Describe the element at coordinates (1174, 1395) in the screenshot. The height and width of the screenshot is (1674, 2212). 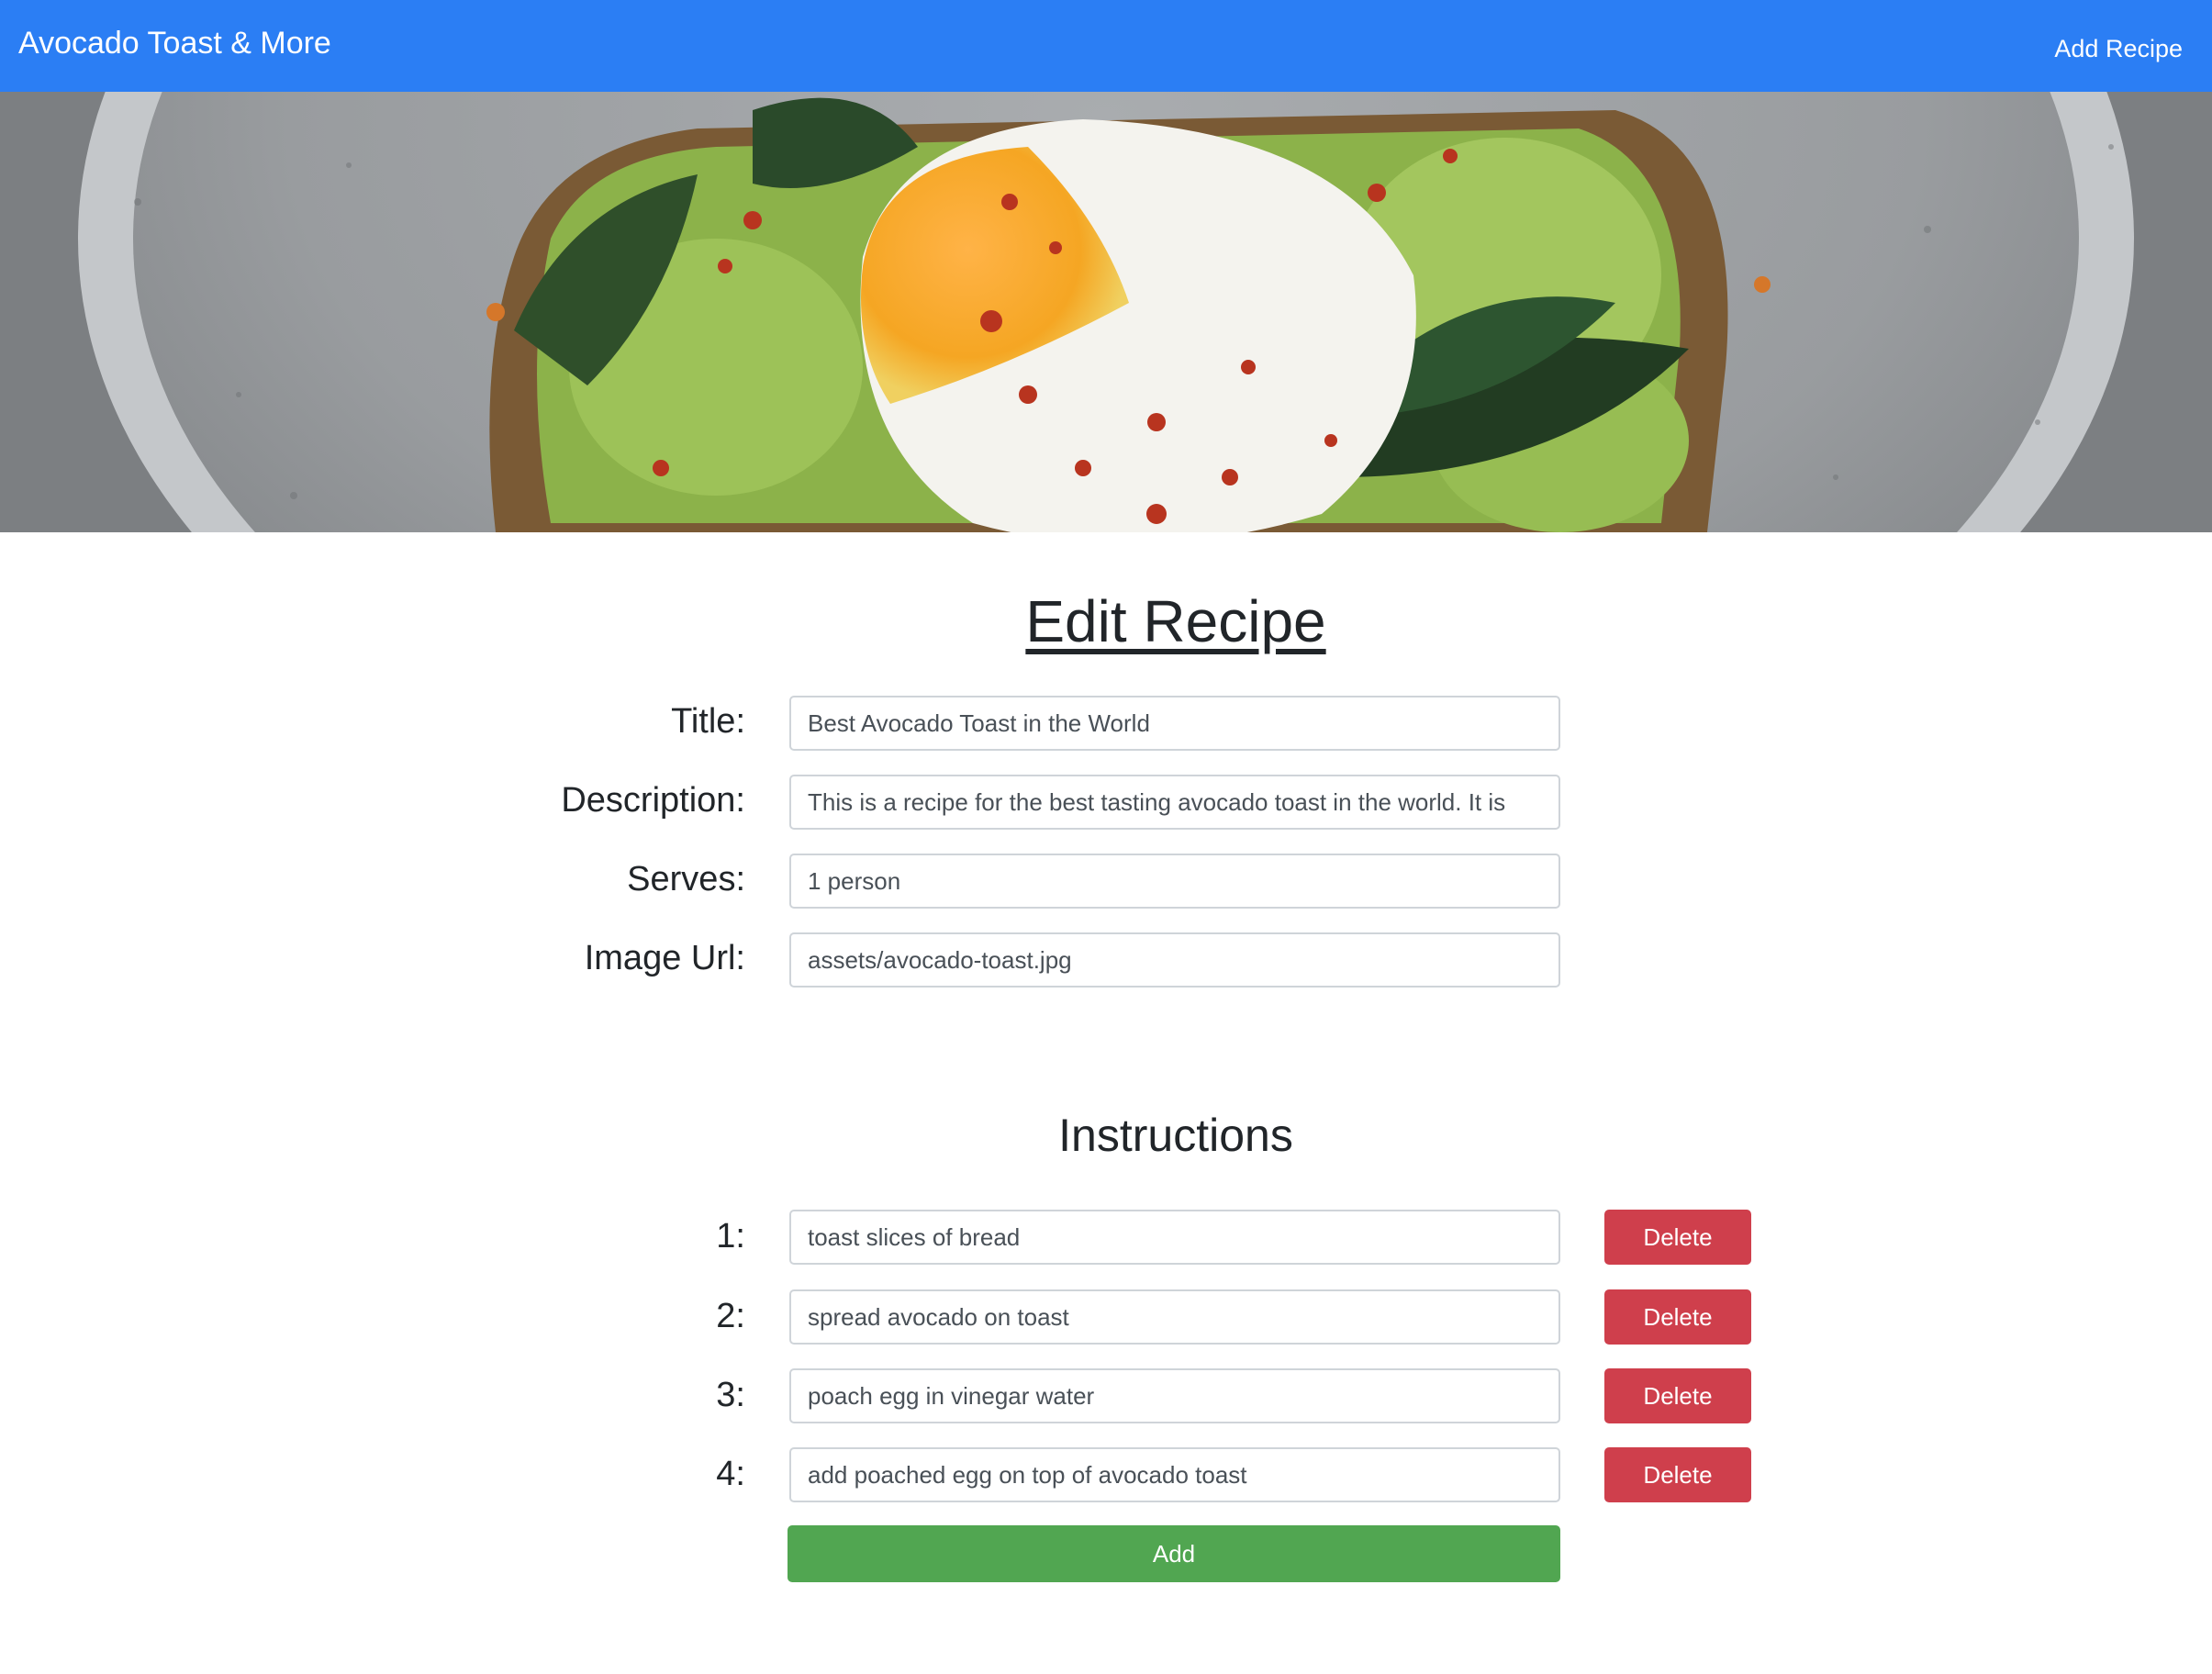
I see `step-3-input` at that location.